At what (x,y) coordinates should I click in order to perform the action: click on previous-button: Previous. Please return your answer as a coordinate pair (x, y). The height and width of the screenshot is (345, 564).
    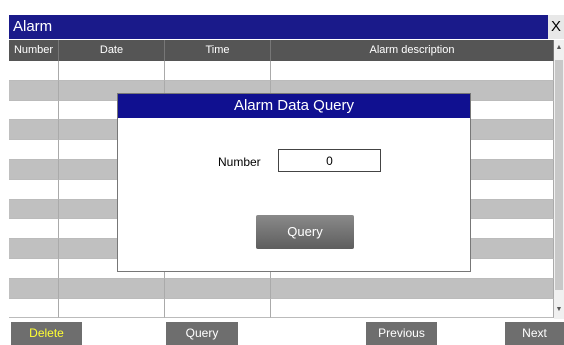
    Looking at the image, I should click on (401, 333).